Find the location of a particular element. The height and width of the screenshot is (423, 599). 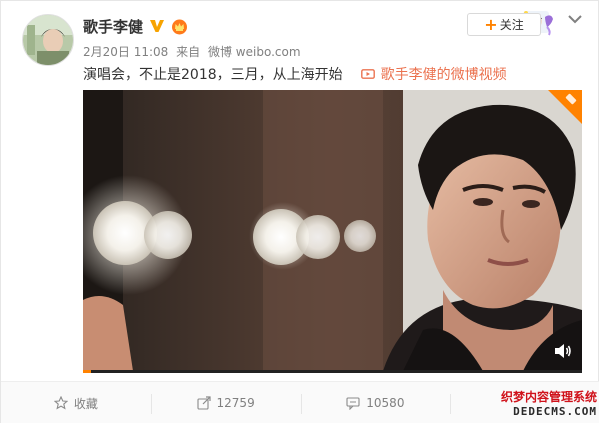

author-row: 歌手李健 is located at coordinates (135, 26).